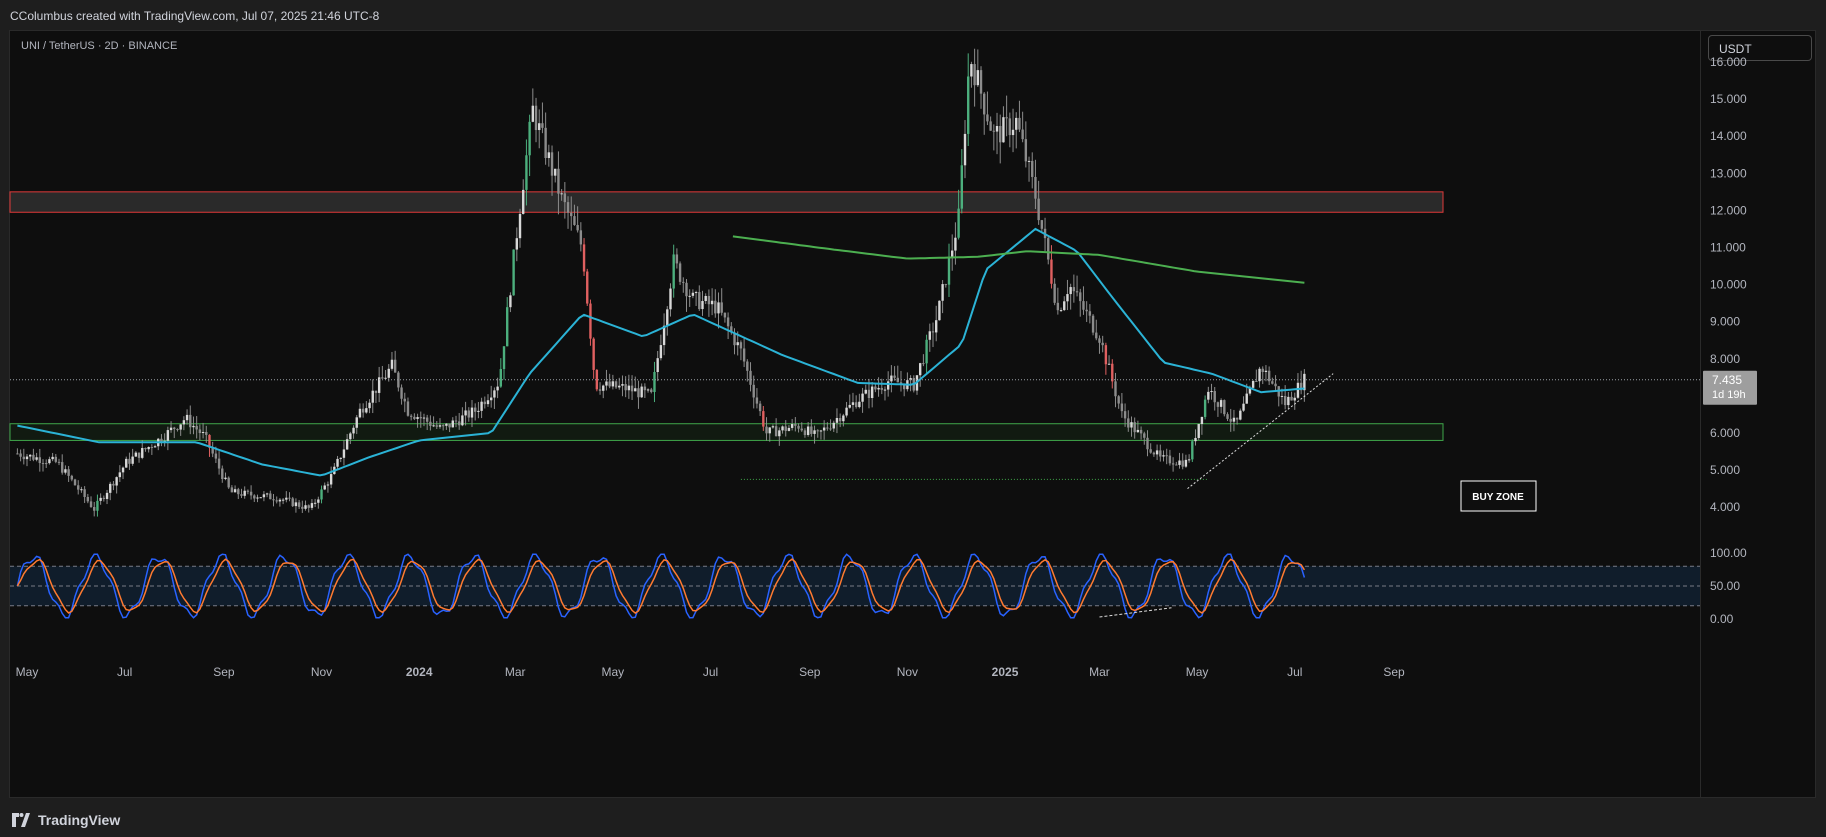 The width and height of the screenshot is (1826, 837). Describe the element at coordinates (224, 672) in the screenshot. I see `time-tick: Sep` at that location.